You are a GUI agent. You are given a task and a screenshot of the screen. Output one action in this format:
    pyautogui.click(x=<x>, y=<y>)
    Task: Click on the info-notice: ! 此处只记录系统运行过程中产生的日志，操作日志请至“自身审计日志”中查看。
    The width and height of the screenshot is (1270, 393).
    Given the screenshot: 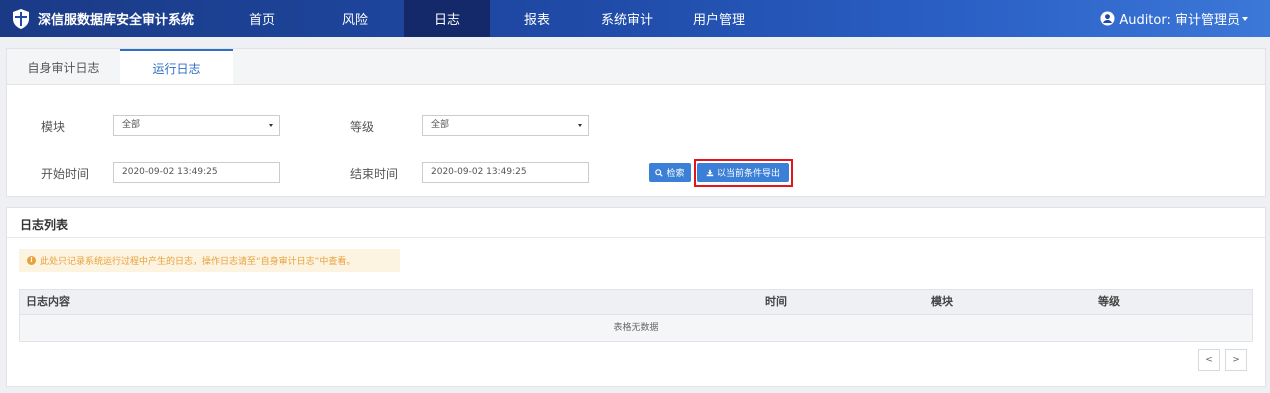 What is the action you would take?
    pyautogui.click(x=209, y=260)
    